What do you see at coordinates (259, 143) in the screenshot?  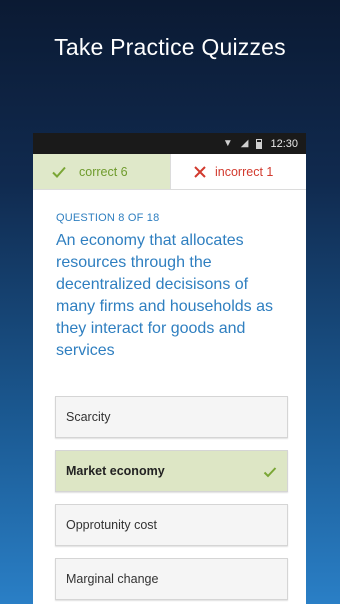 I see `battery-icon` at bounding box center [259, 143].